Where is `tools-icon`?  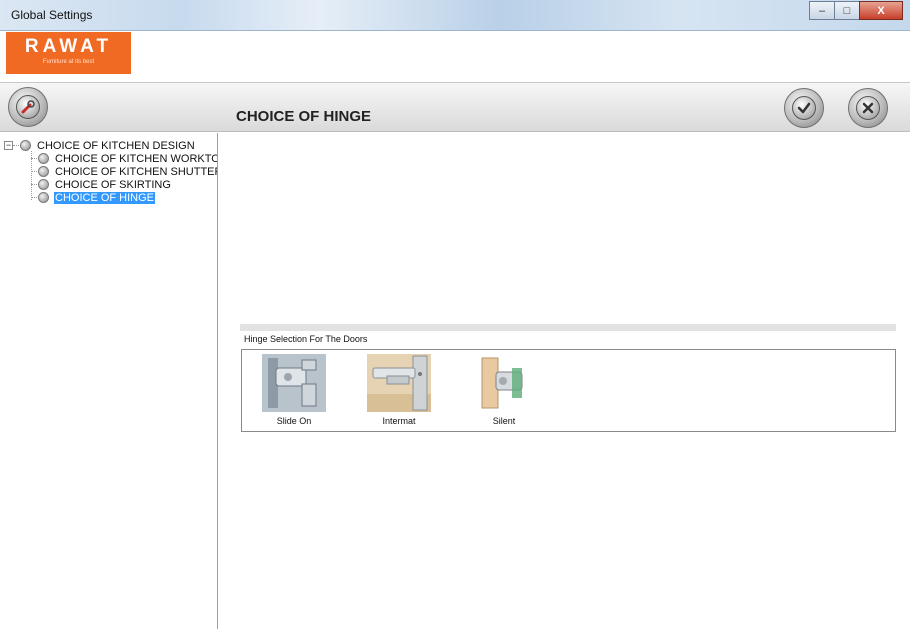
tools-icon is located at coordinates (28, 107).